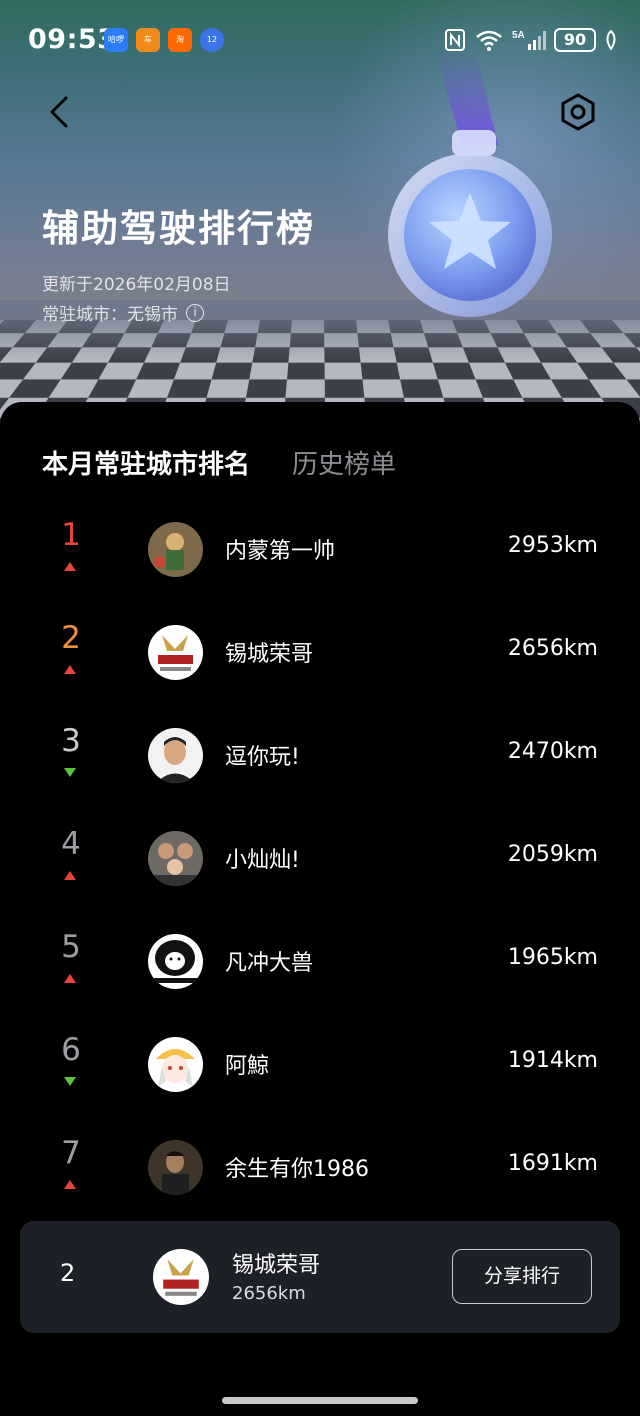 Image resolution: width=640 pixels, height=1416 pixels. What do you see at coordinates (116, 40) in the screenshot?
I see `hello-app-icon: 哈啰` at bounding box center [116, 40].